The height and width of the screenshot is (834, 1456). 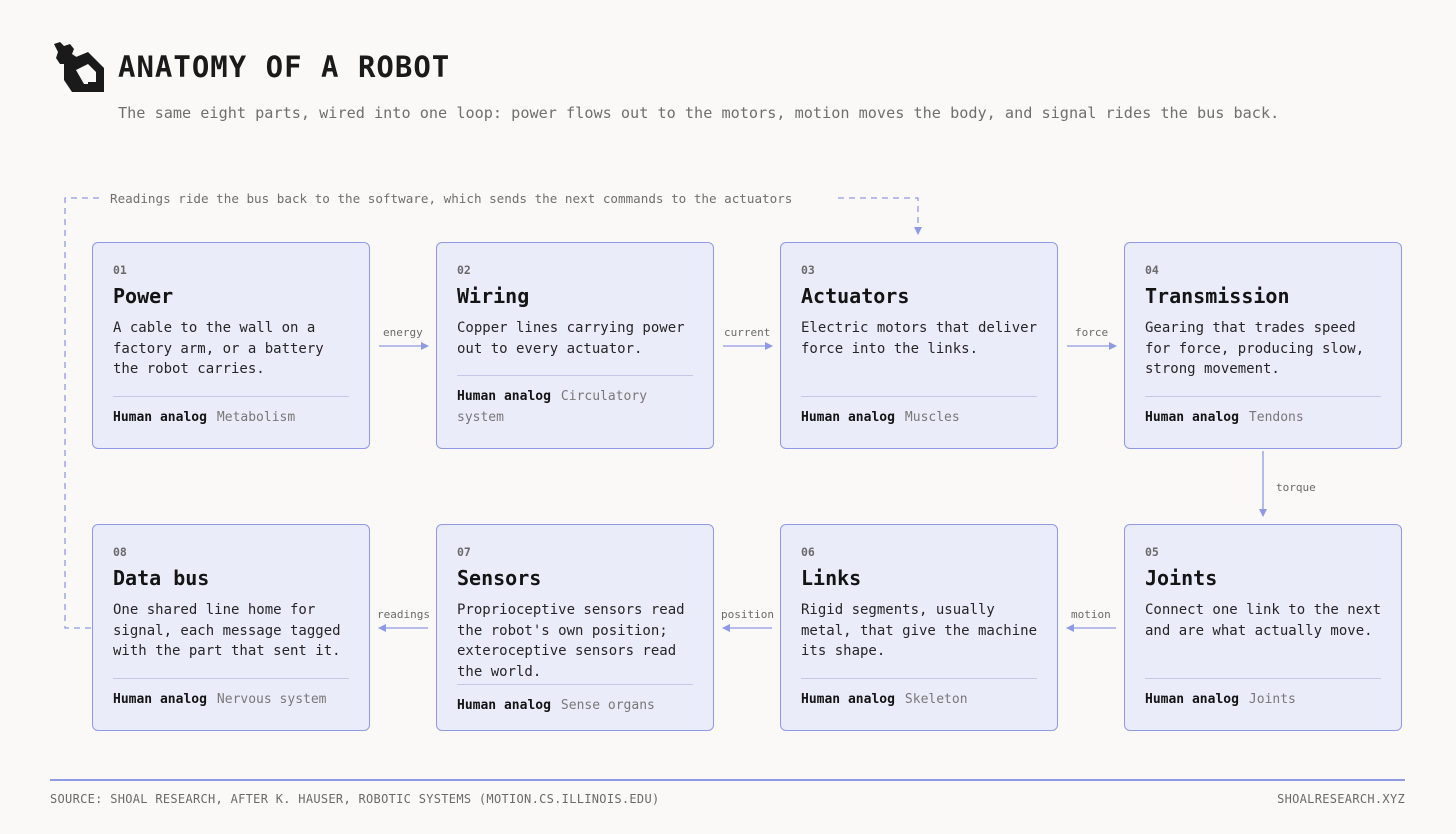 I want to click on analog-value: Tendons, so click(x=1276, y=417).